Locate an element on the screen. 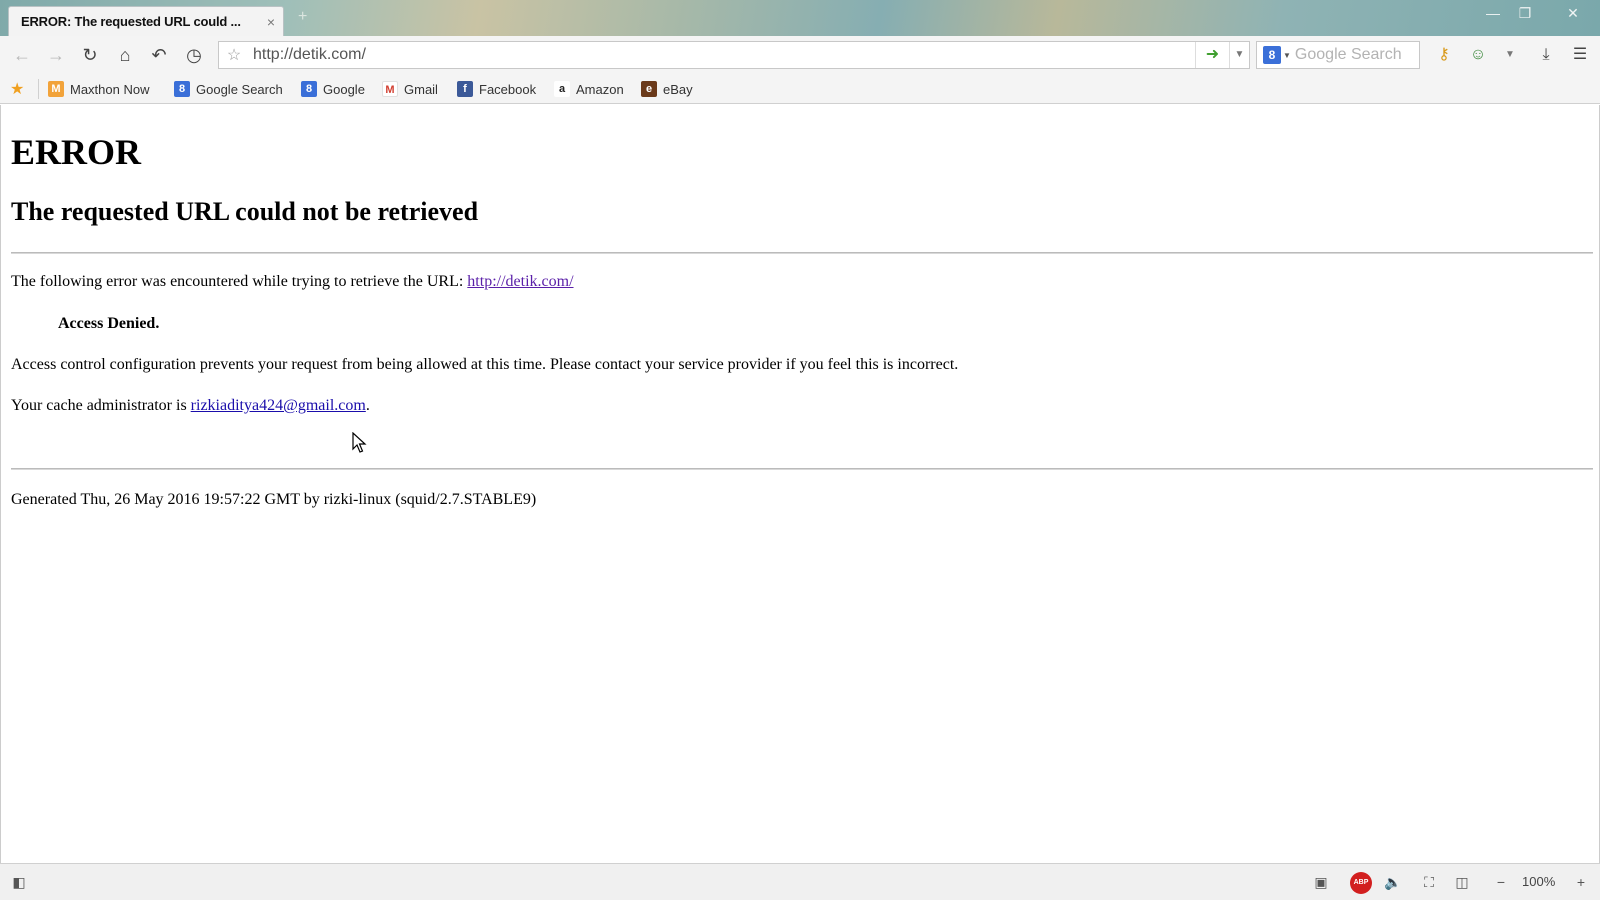 The image size is (1600, 900). address-bar: ☆ http://detik.com/ ➜ ▼ is located at coordinates (734, 55).